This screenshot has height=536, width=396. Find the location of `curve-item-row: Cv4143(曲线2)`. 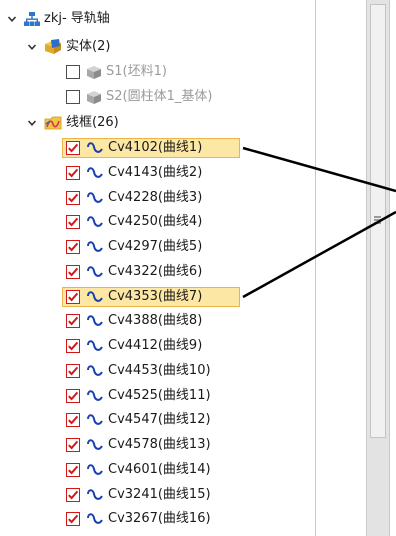

curve-item-row: Cv4143(曲线2) is located at coordinates (134, 173).